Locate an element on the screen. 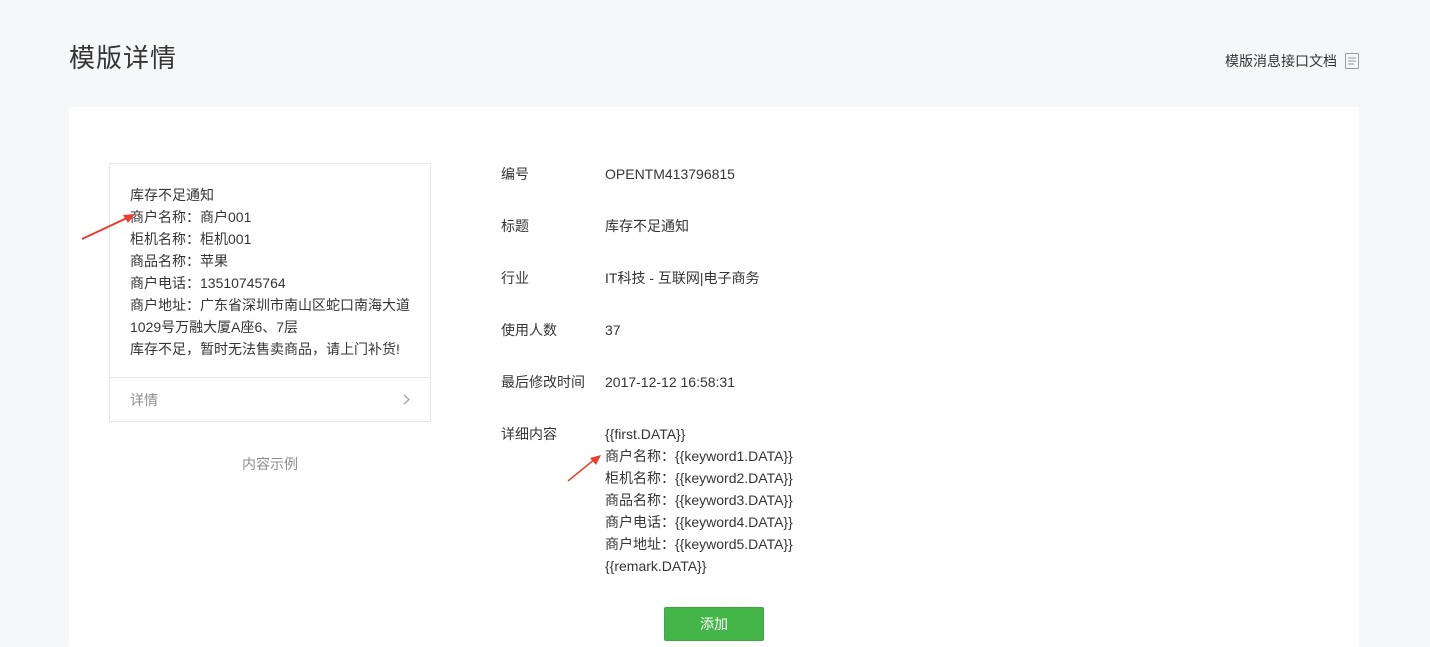 This screenshot has height=647, width=1430. info-row-title: 标题 库存不足通知 is located at coordinates (595, 226).